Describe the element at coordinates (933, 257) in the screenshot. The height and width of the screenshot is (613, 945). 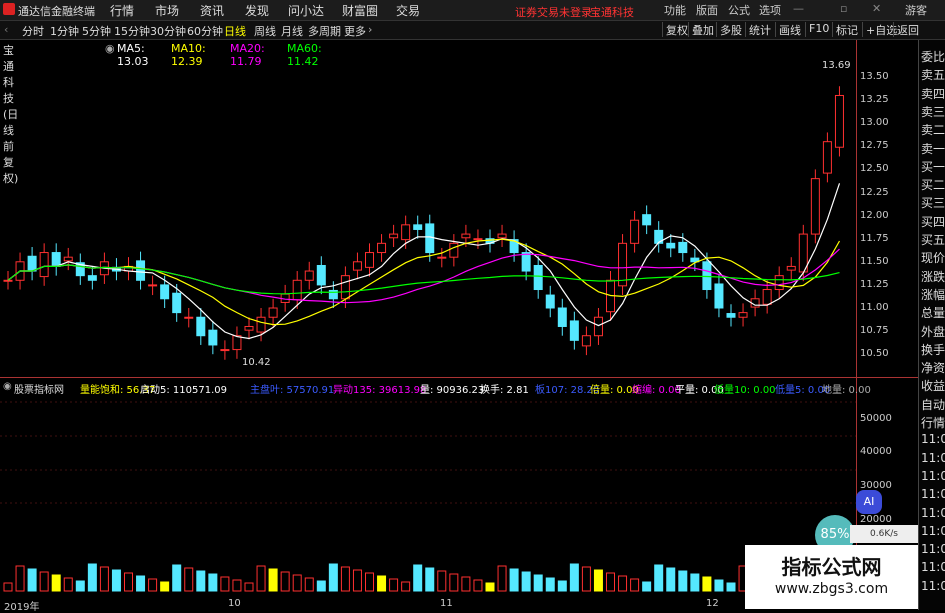
I see `sidebar-item: 现价` at that location.